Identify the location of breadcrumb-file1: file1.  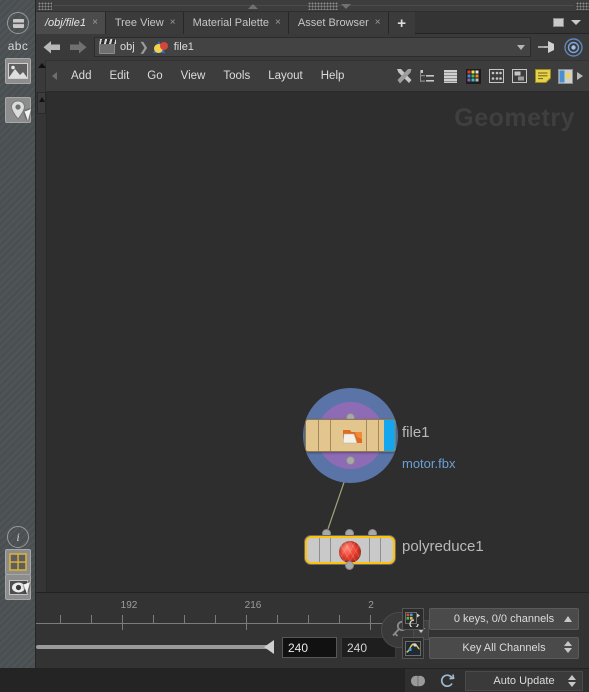
(173, 47).